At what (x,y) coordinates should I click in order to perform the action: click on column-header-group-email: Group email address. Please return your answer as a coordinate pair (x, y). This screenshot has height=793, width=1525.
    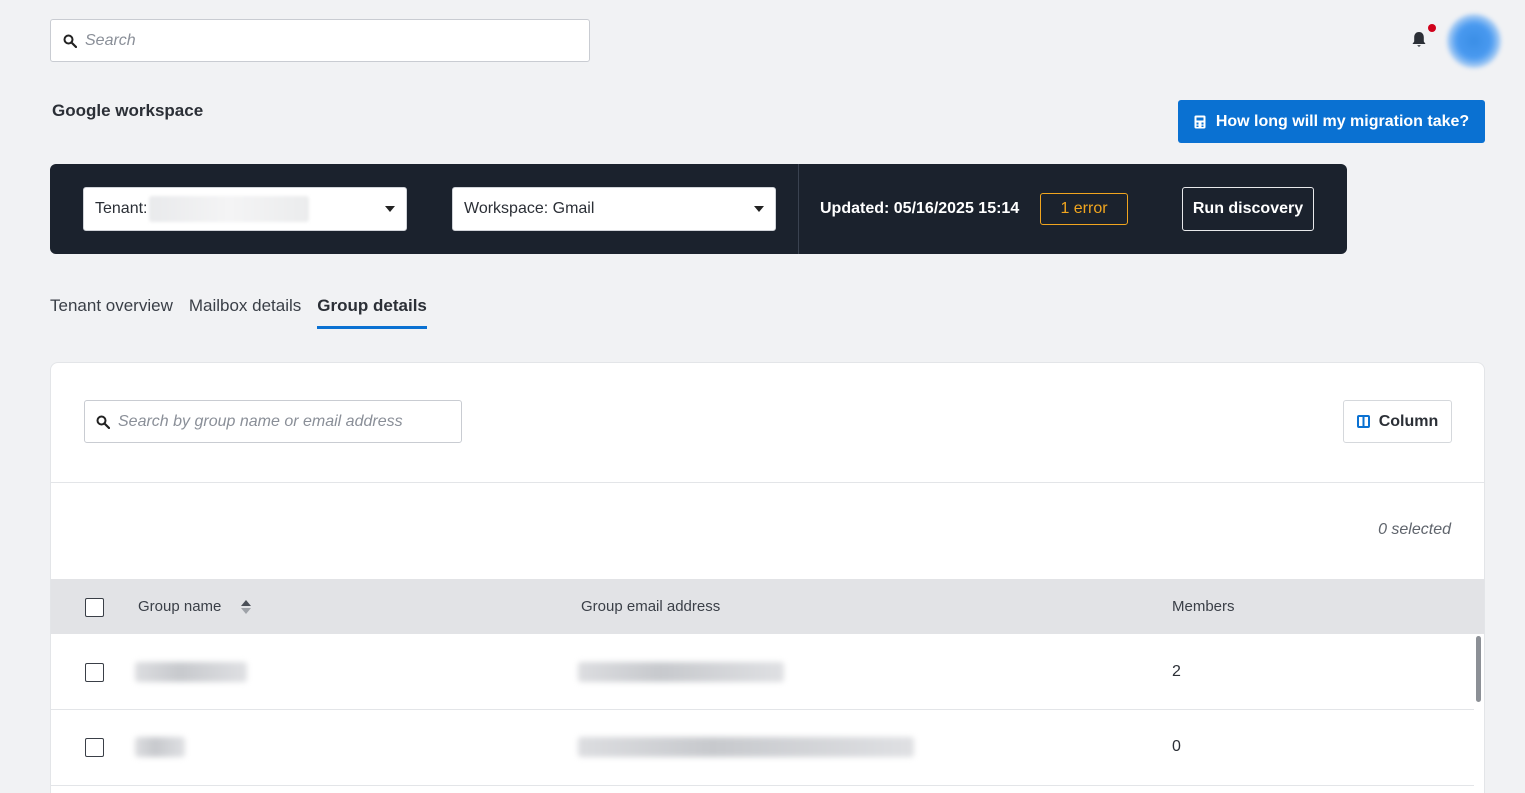
    Looking at the image, I should click on (650, 606).